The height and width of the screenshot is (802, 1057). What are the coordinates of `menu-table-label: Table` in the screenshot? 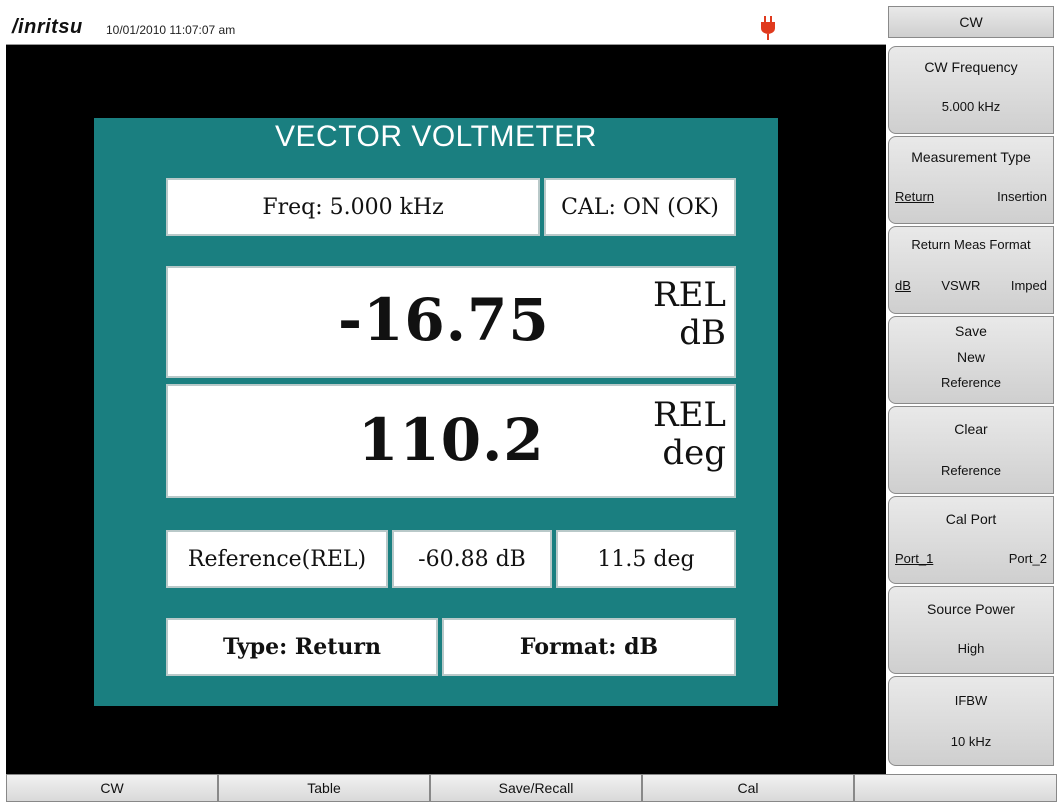 It's located at (324, 788).